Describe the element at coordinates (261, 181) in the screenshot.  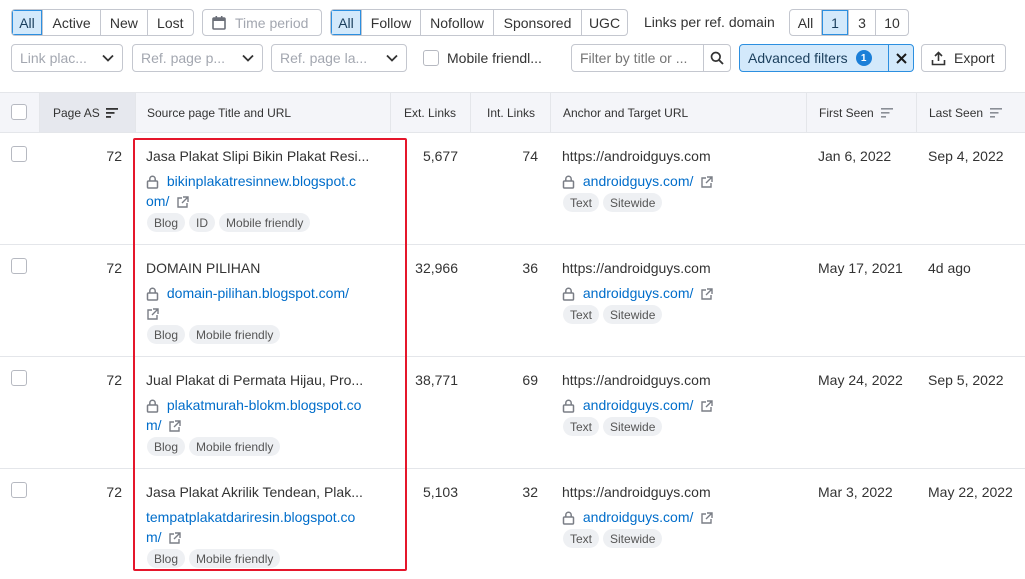
I see `source-url: bikinplakatresinnew.blogspot.c` at that location.